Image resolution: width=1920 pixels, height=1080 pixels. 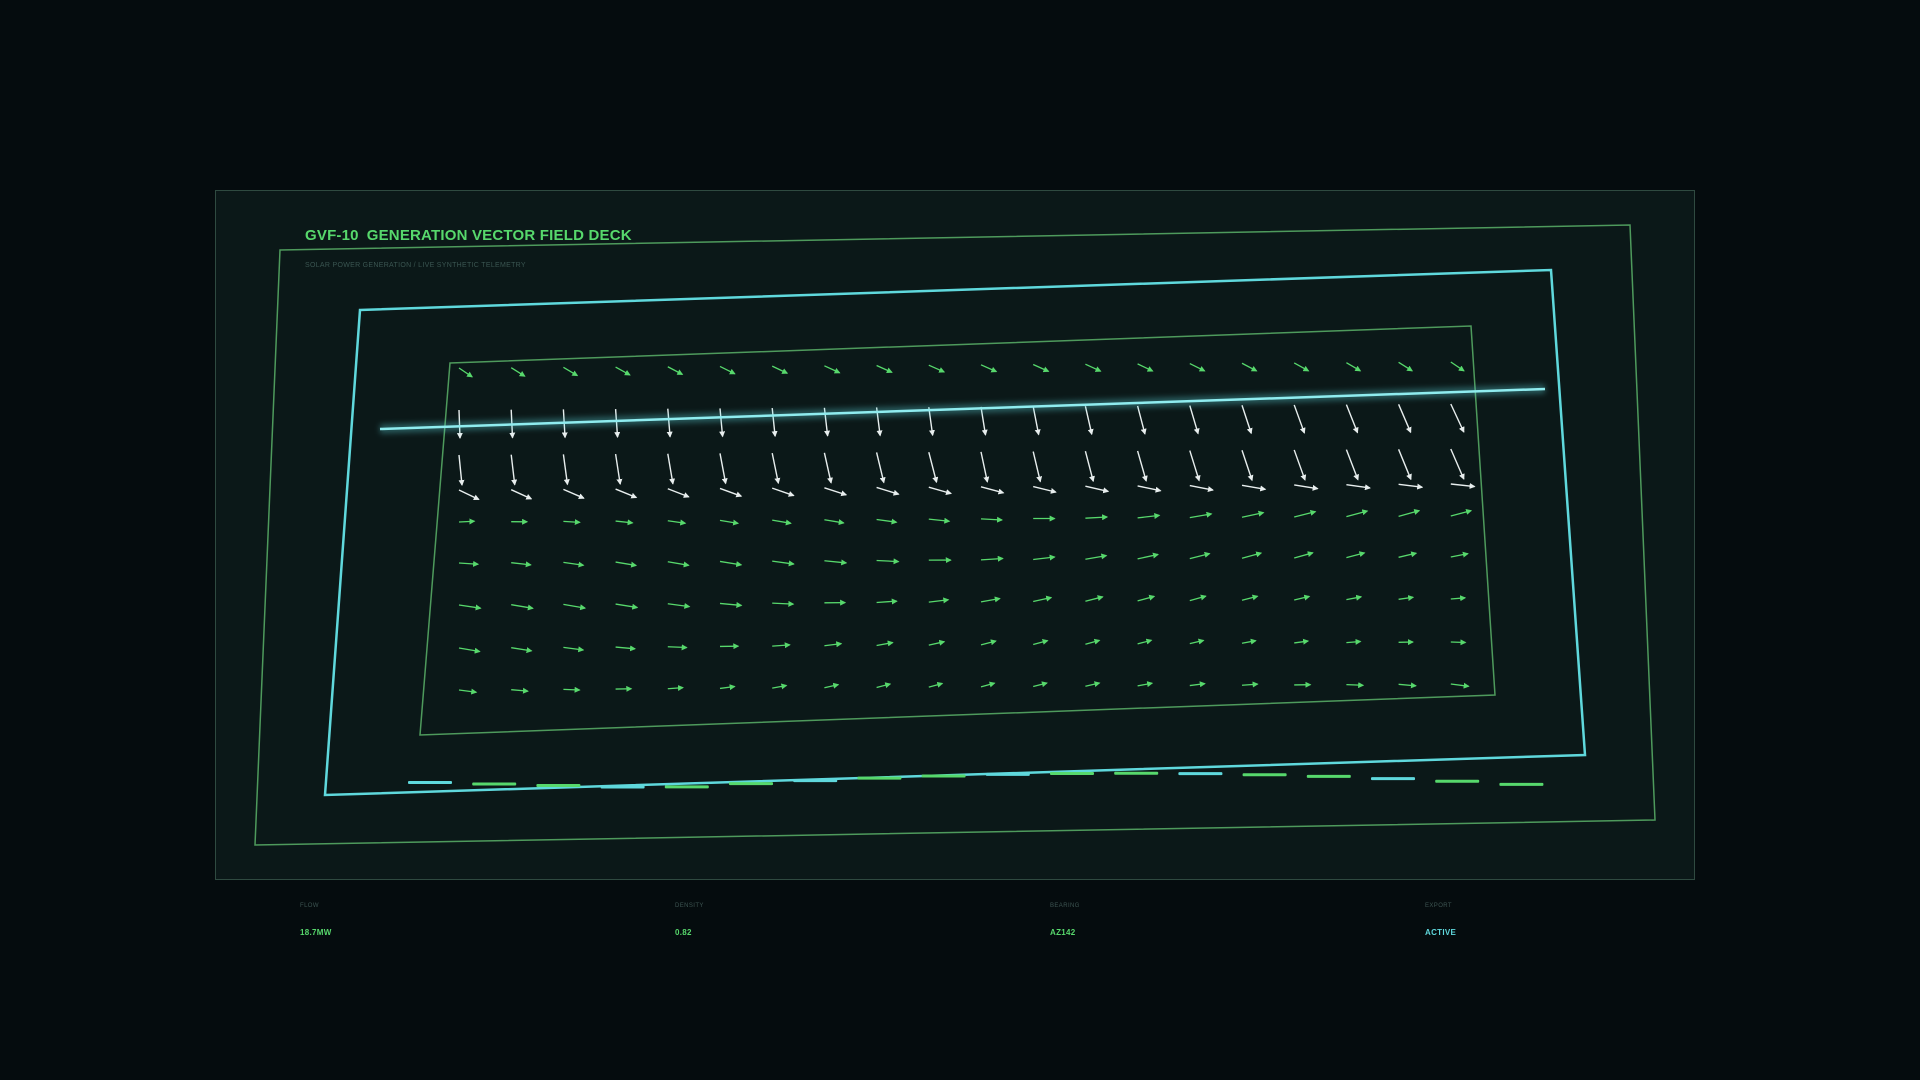 I want to click on stat-flow-label: FLOW, so click(x=309, y=906).